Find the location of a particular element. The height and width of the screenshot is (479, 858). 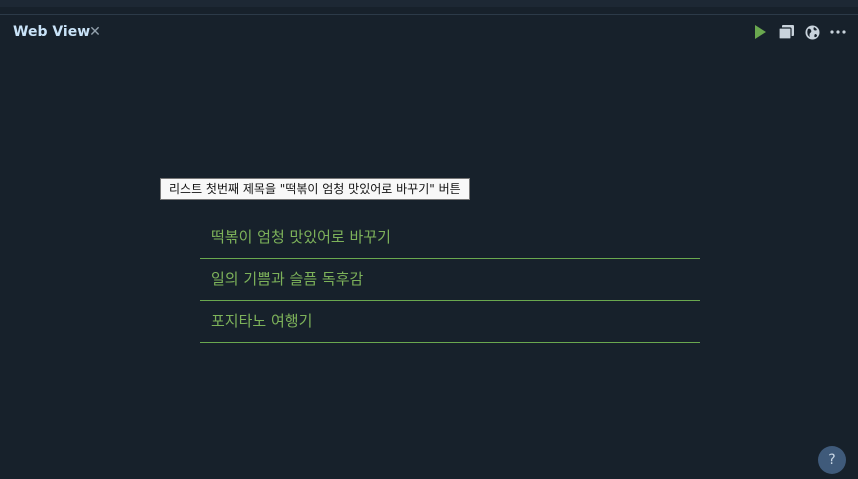

list-item: 떡볶이 엄청 맛있어로 바꾸기 is located at coordinates (450, 238).